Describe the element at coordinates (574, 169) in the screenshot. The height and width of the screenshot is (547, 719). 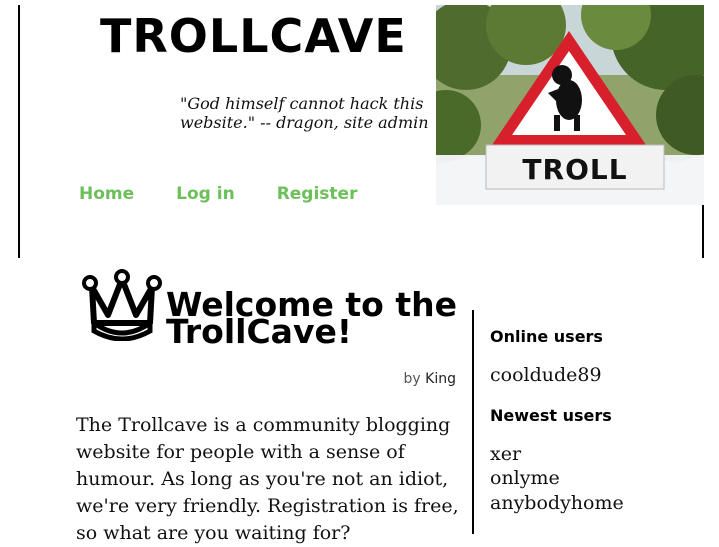
I see `troll-sign-text: TROLL` at that location.